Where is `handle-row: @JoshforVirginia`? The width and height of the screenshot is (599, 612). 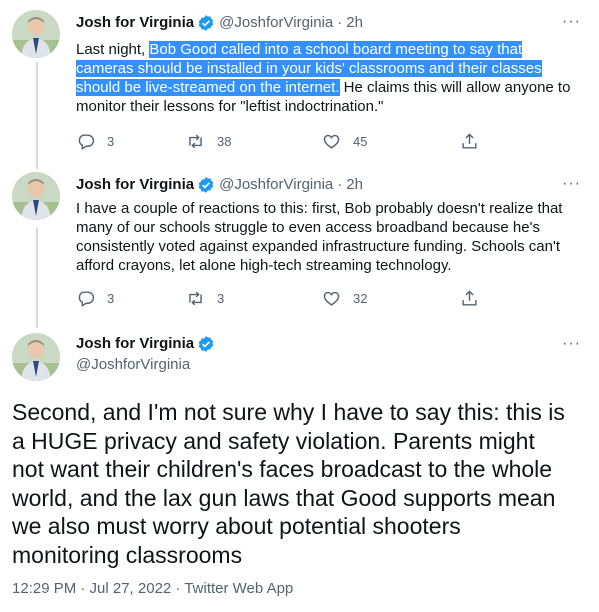 handle-row: @JoshforVirginia is located at coordinates (133, 365).